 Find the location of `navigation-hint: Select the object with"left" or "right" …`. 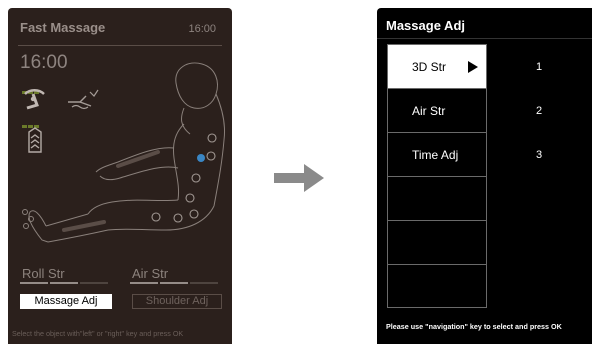

navigation-hint: Select the object with"left" or "right" … is located at coordinates (98, 333).